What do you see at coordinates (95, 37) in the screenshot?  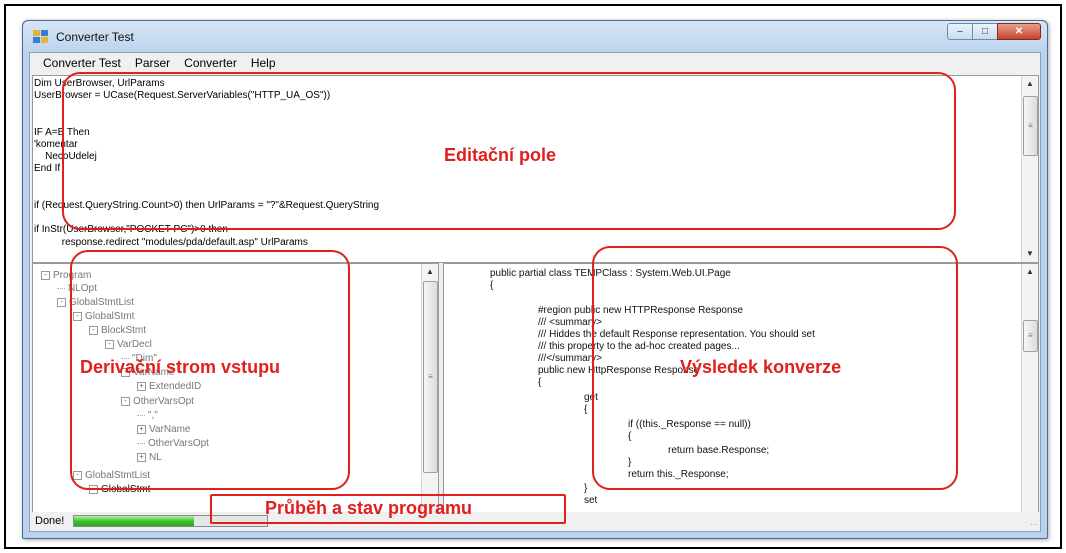 I see `window-title: Converter Test` at bounding box center [95, 37].